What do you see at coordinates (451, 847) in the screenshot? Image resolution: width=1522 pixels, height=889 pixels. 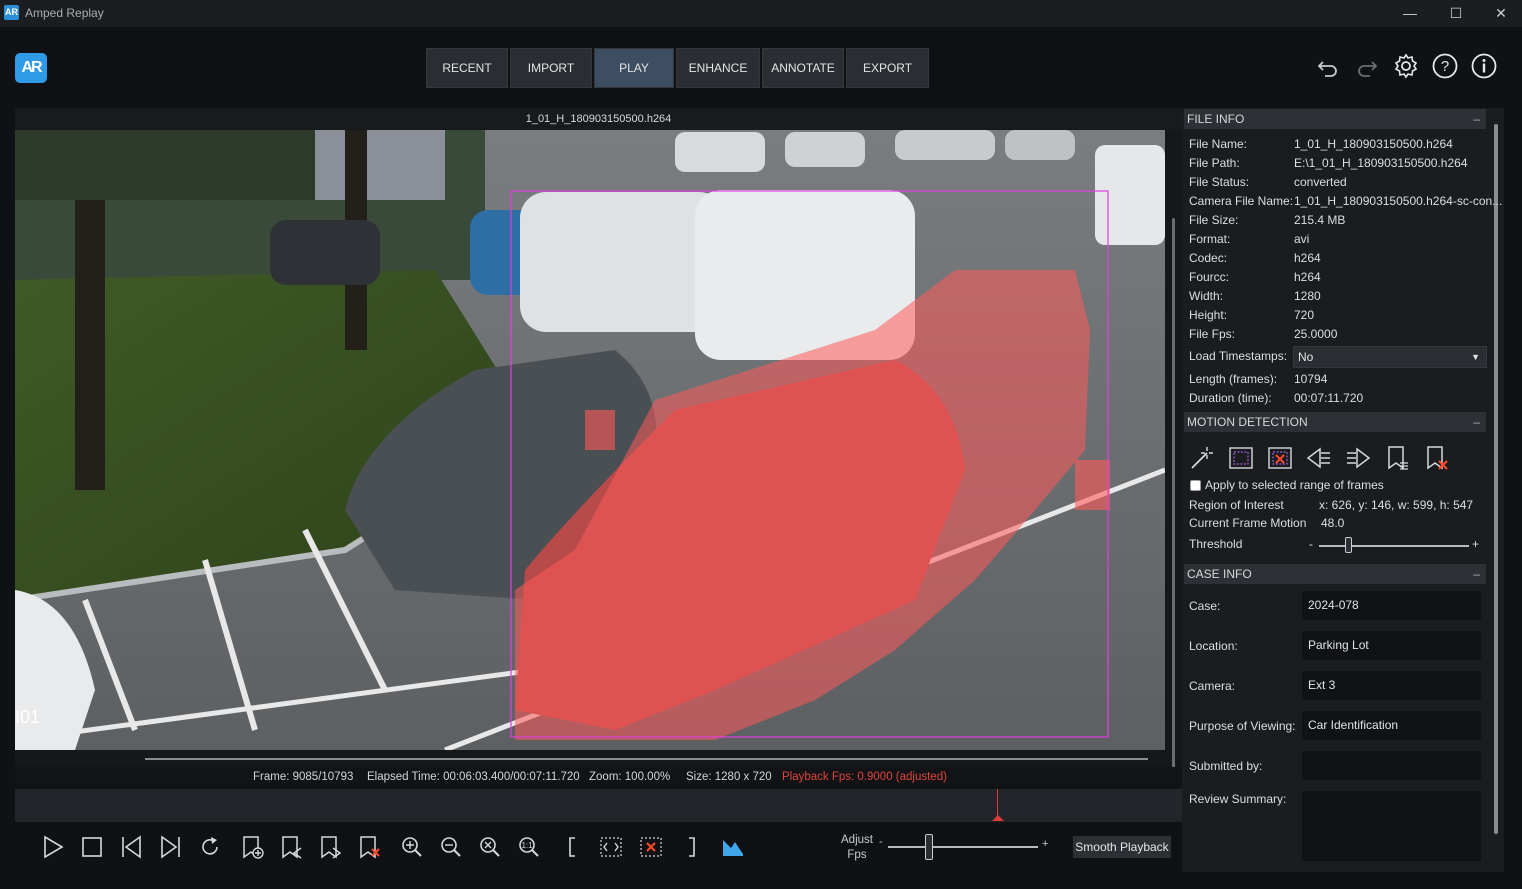 I see `zoom-out-icon` at bounding box center [451, 847].